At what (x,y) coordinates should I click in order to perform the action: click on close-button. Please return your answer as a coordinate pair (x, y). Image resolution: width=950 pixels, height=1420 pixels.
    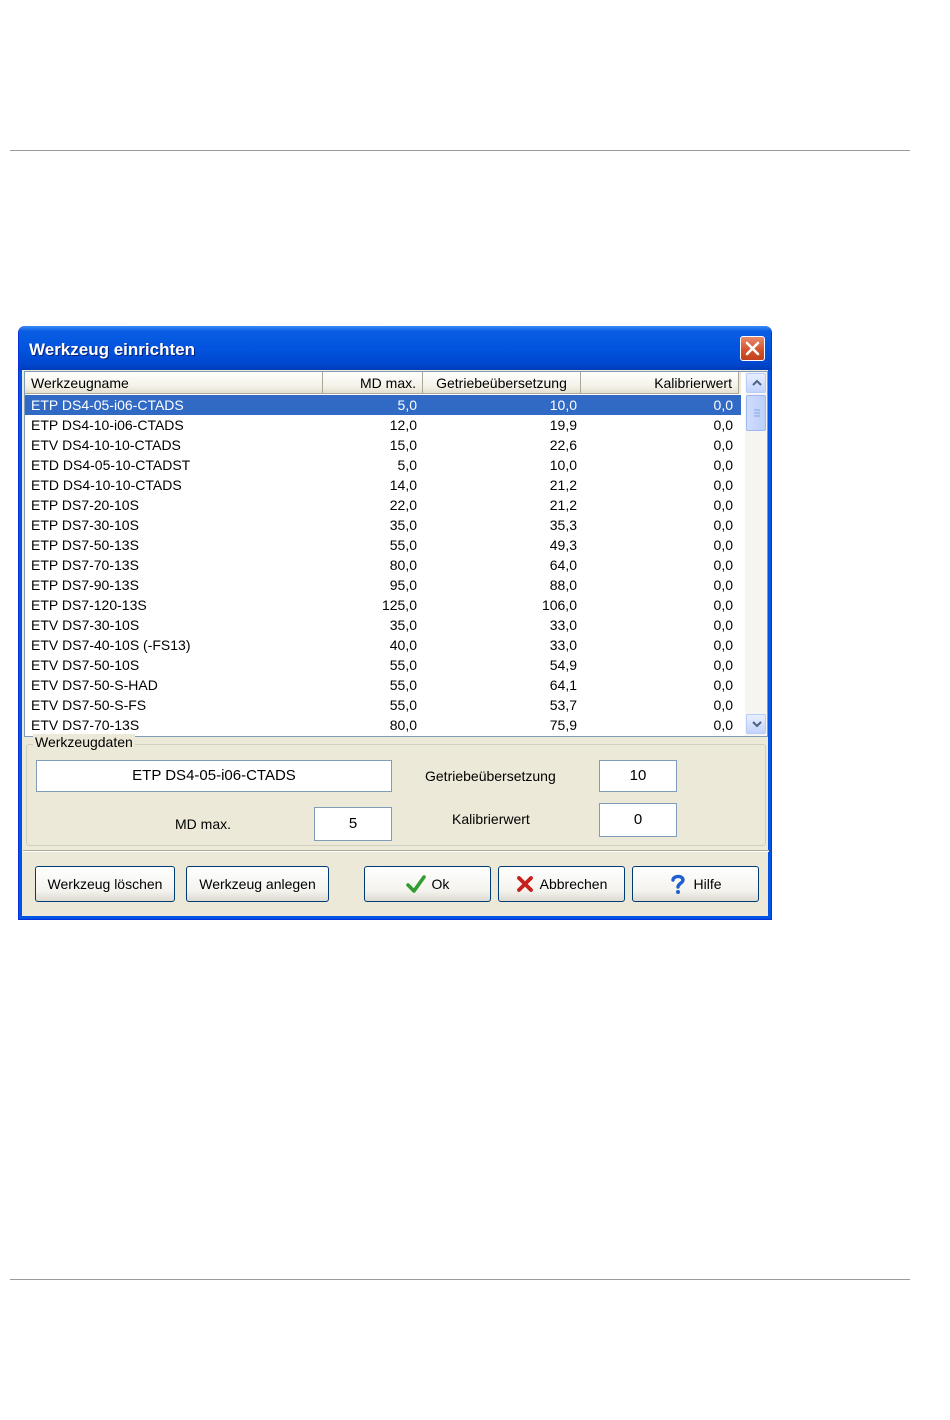
    Looking at the image, I should click on (752, 348).